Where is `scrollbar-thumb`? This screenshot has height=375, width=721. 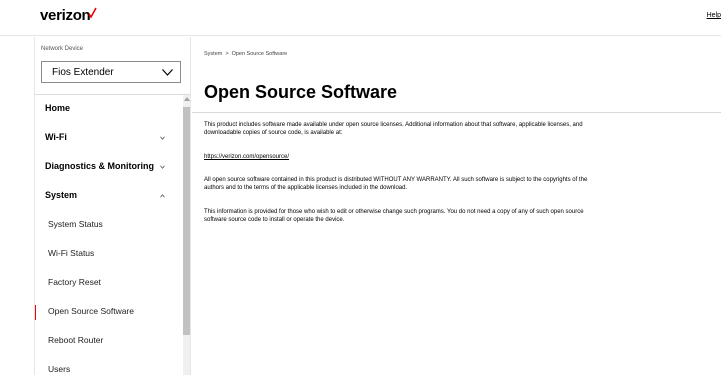 scrollbar-thumb is located at coordinates (186, 221).